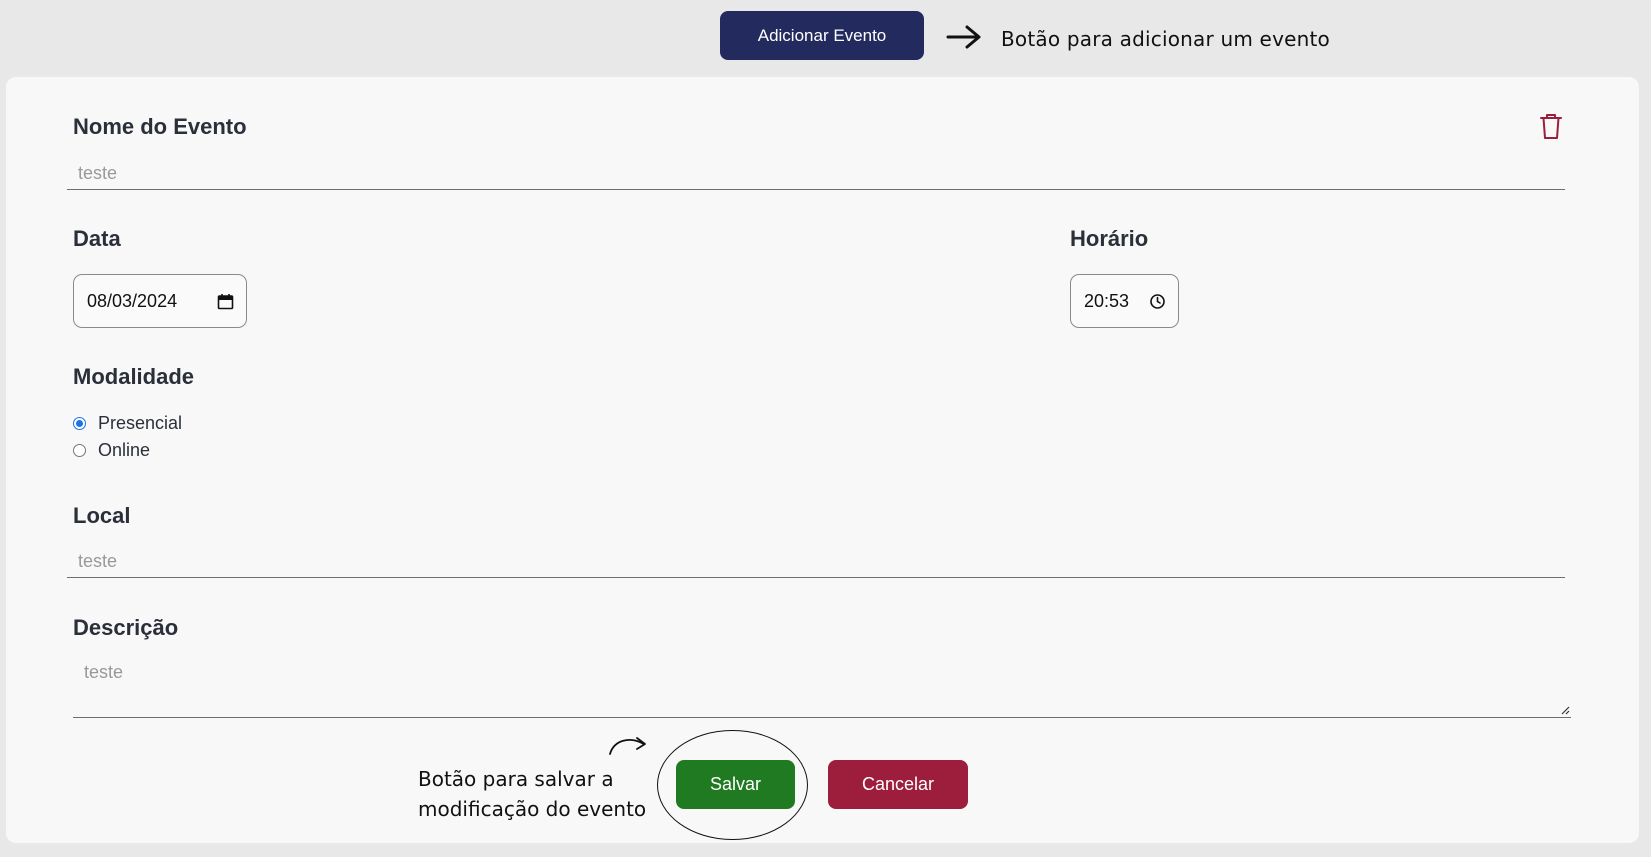 The height and width of the screenshot is (857, 1651). Describe the element at coordinates (1165, 39) in the screenshot. I see `add-button-annotation: Botão para adicionar um evento` at that location.